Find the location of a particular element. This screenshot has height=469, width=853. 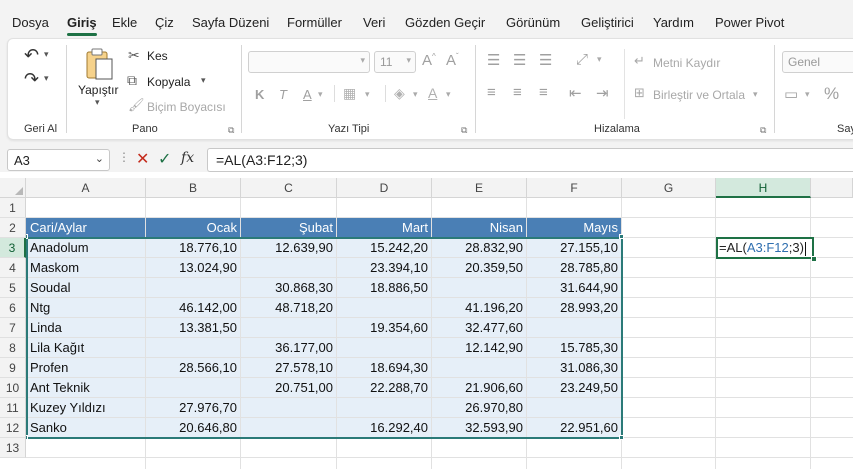

cut-icon: ✂ is located at coordinates (134, 55).